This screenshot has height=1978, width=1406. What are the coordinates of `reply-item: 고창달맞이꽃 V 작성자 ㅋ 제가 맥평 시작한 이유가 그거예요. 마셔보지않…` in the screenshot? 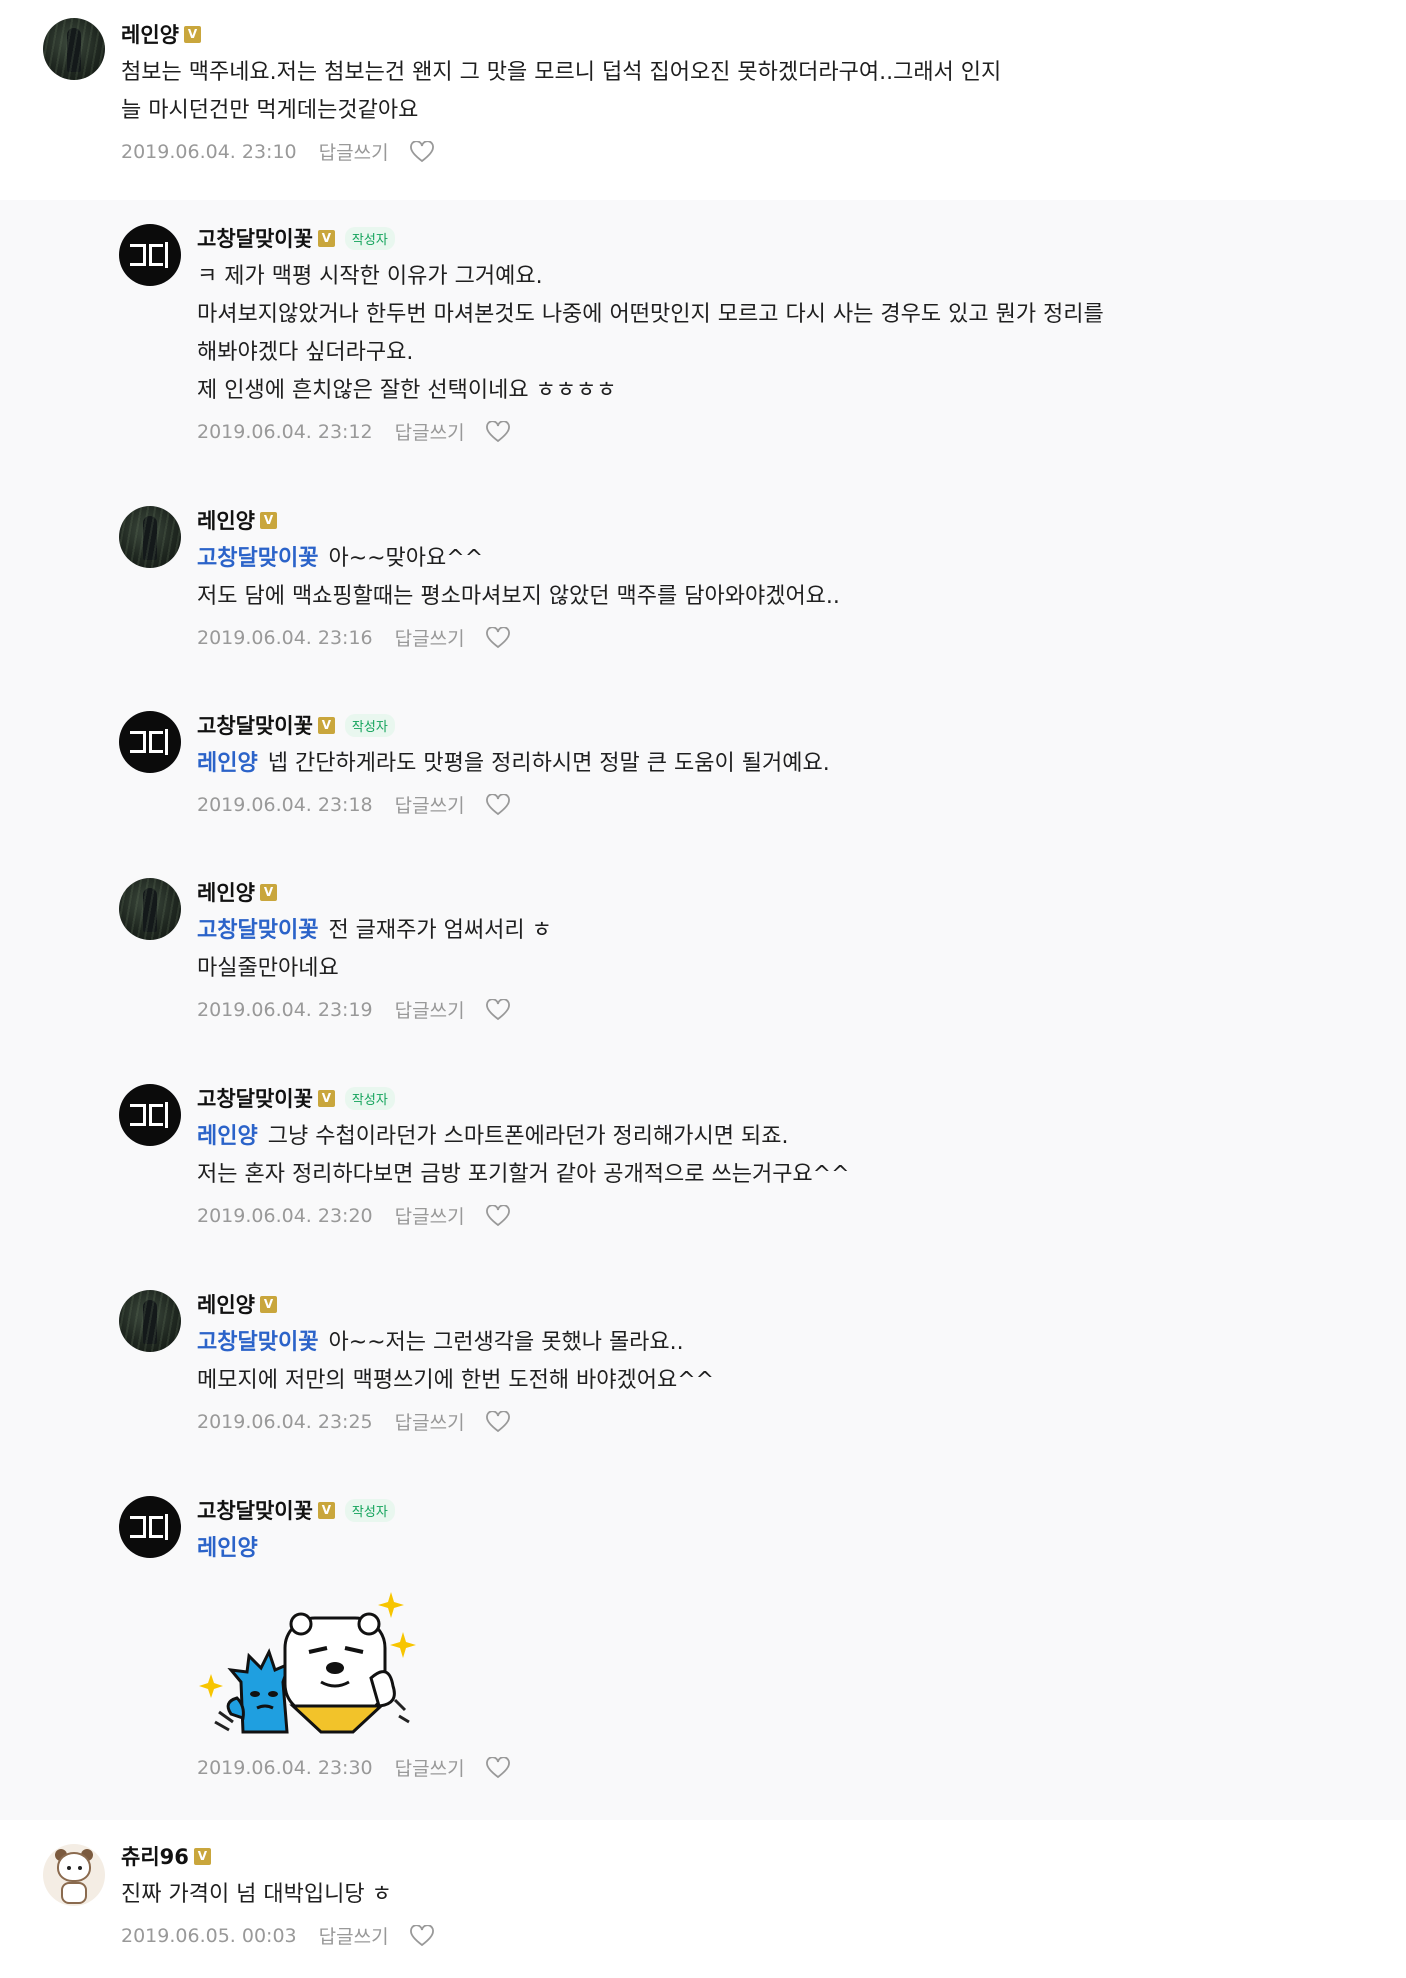 It's located at (703, 341).